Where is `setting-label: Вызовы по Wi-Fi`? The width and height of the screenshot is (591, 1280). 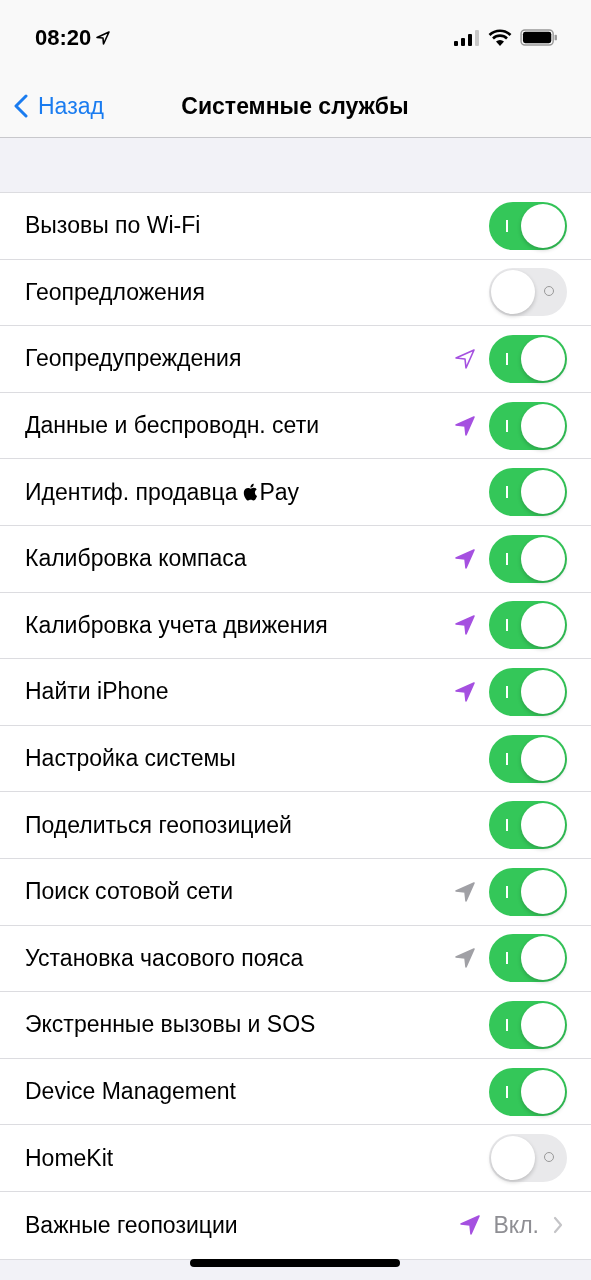
setting-label: Вызовы по Wi-Fi is located at coordinates (113, 226).